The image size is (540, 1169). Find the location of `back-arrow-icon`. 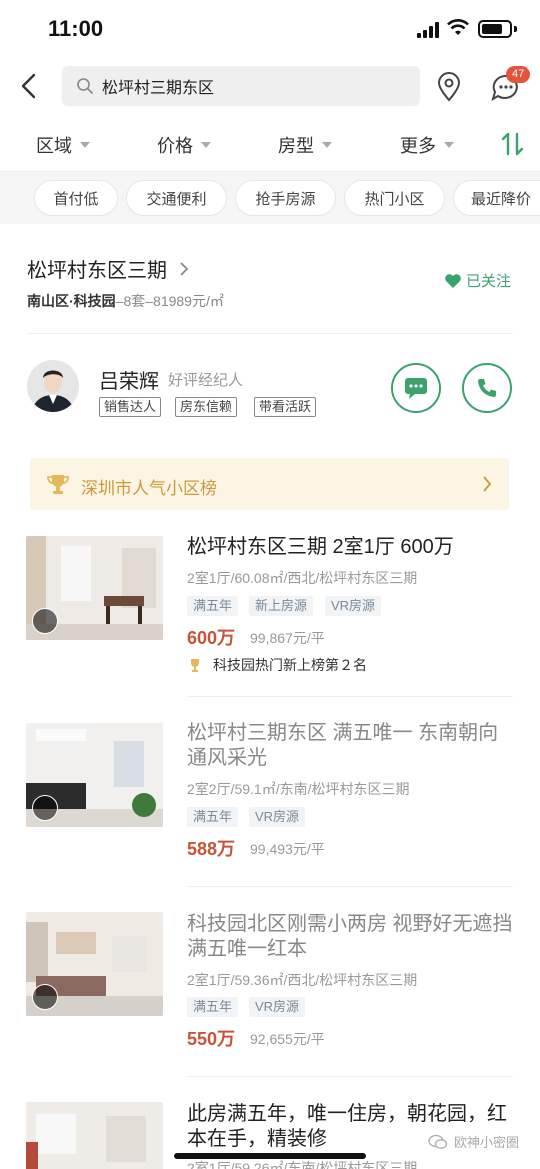

back-arrow-icon is located at coordinates (30, 86).